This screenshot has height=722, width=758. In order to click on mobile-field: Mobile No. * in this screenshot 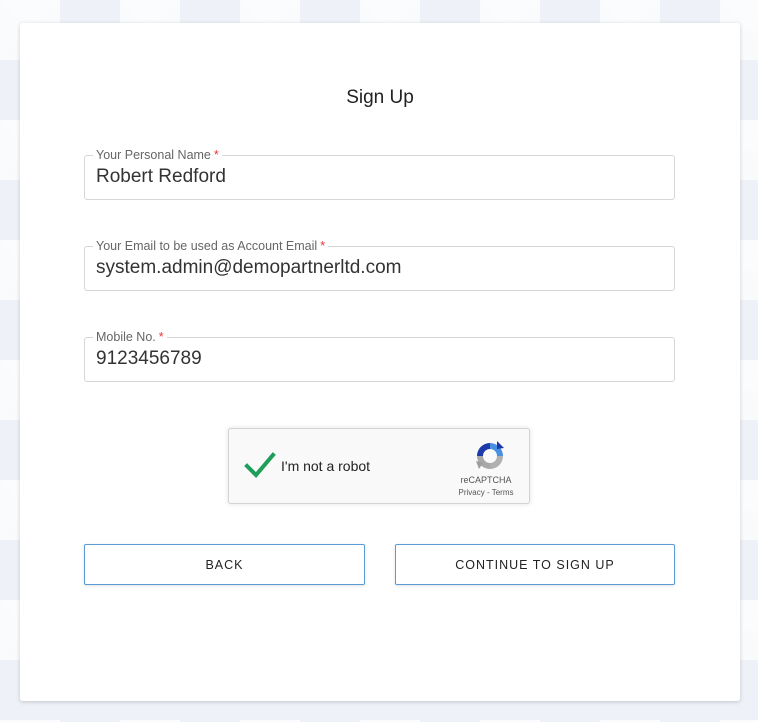, I will do `click(379, 356)`.